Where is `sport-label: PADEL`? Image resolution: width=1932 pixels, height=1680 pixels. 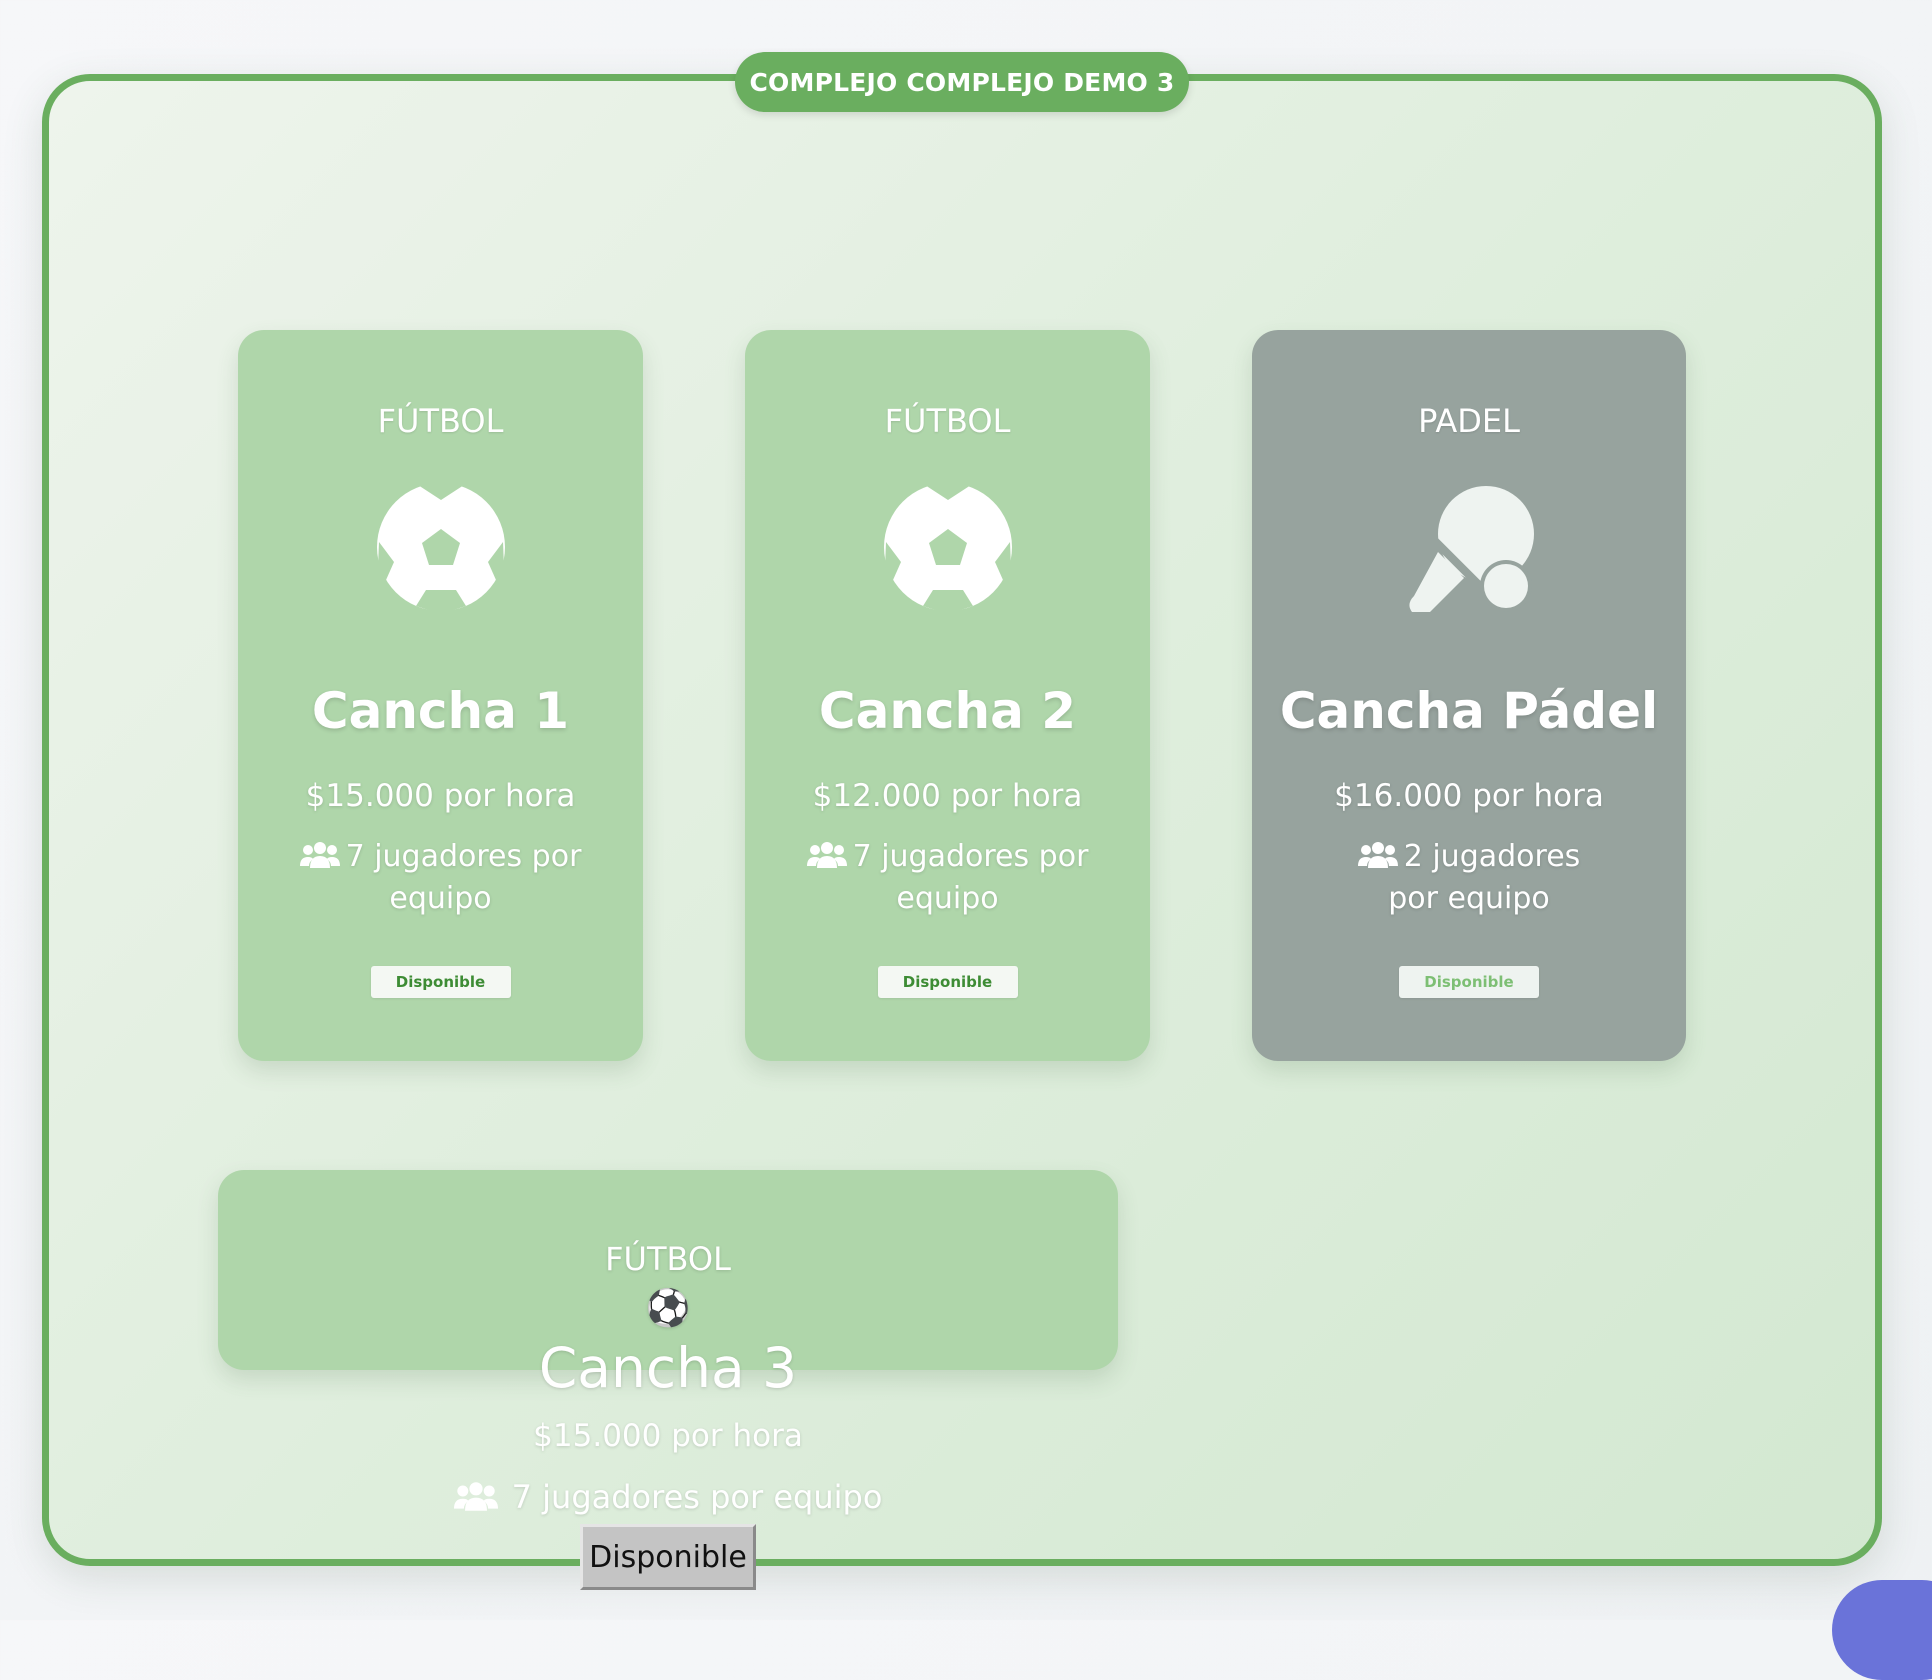 sport-label: PADEL is located at coordinates (1469, 421).